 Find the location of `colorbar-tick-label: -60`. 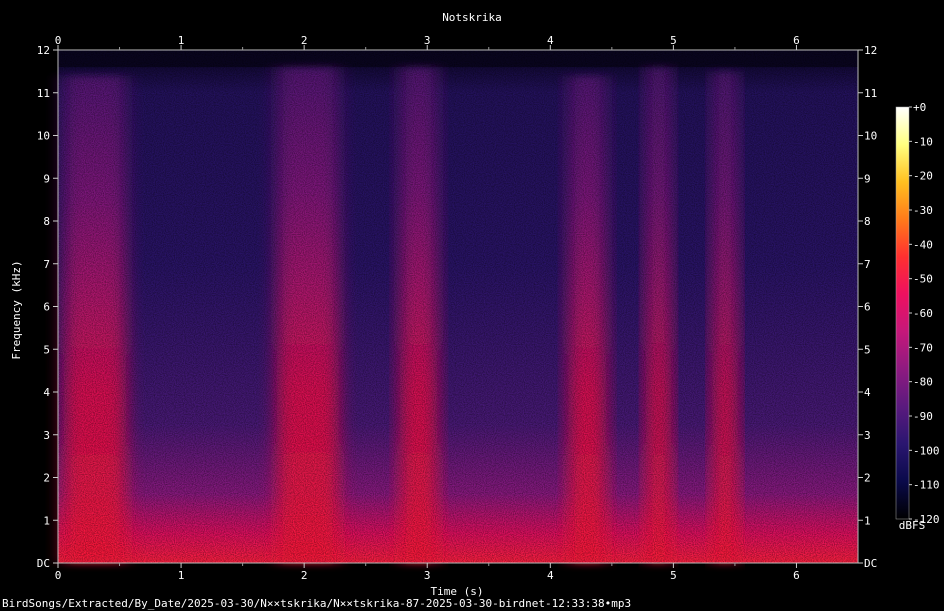

colorbar-tick-label: -60 is located at coordinates (923, 313).